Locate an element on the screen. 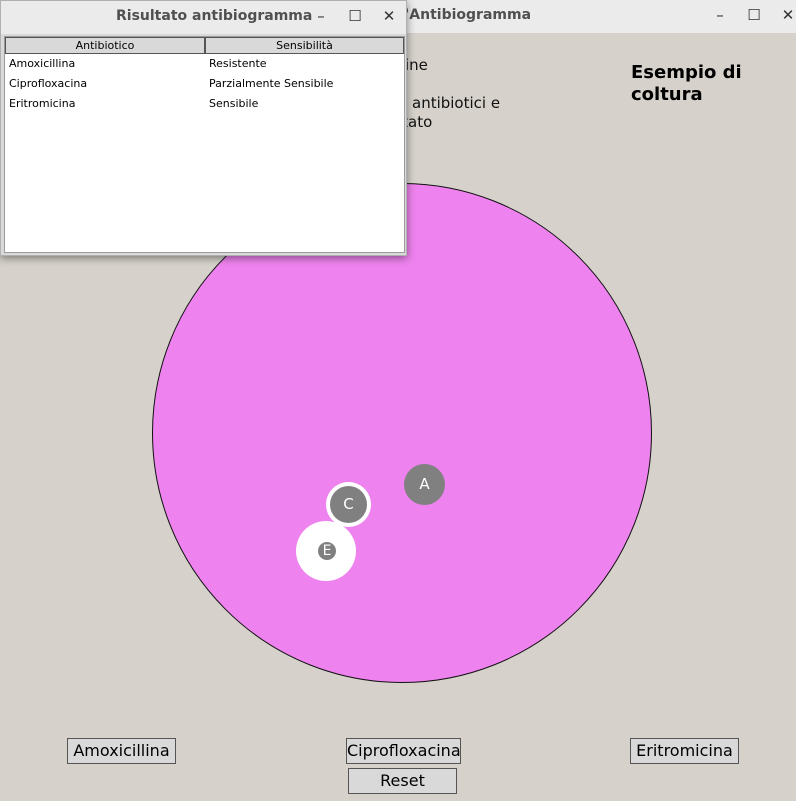  instruction-line-2: e antibiotici e is located at coordinates (449, 103).